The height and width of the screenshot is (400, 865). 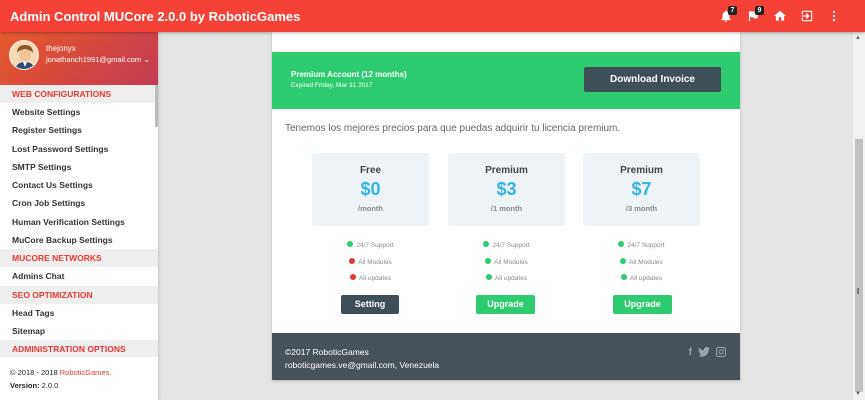 What do you see at coordinates (370, 304) in the screenshot?
I see `setting-button: Setting` at bounding box center [370, 304].